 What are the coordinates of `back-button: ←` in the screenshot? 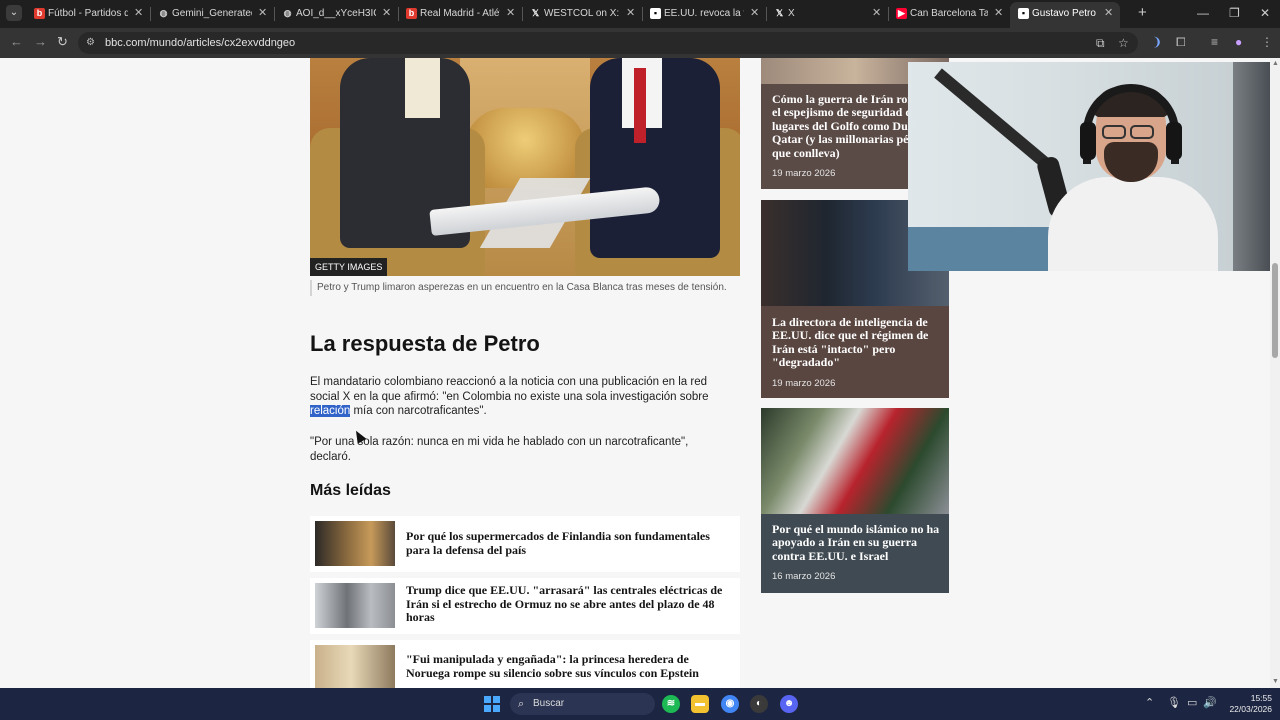 It's located at (16, 42).